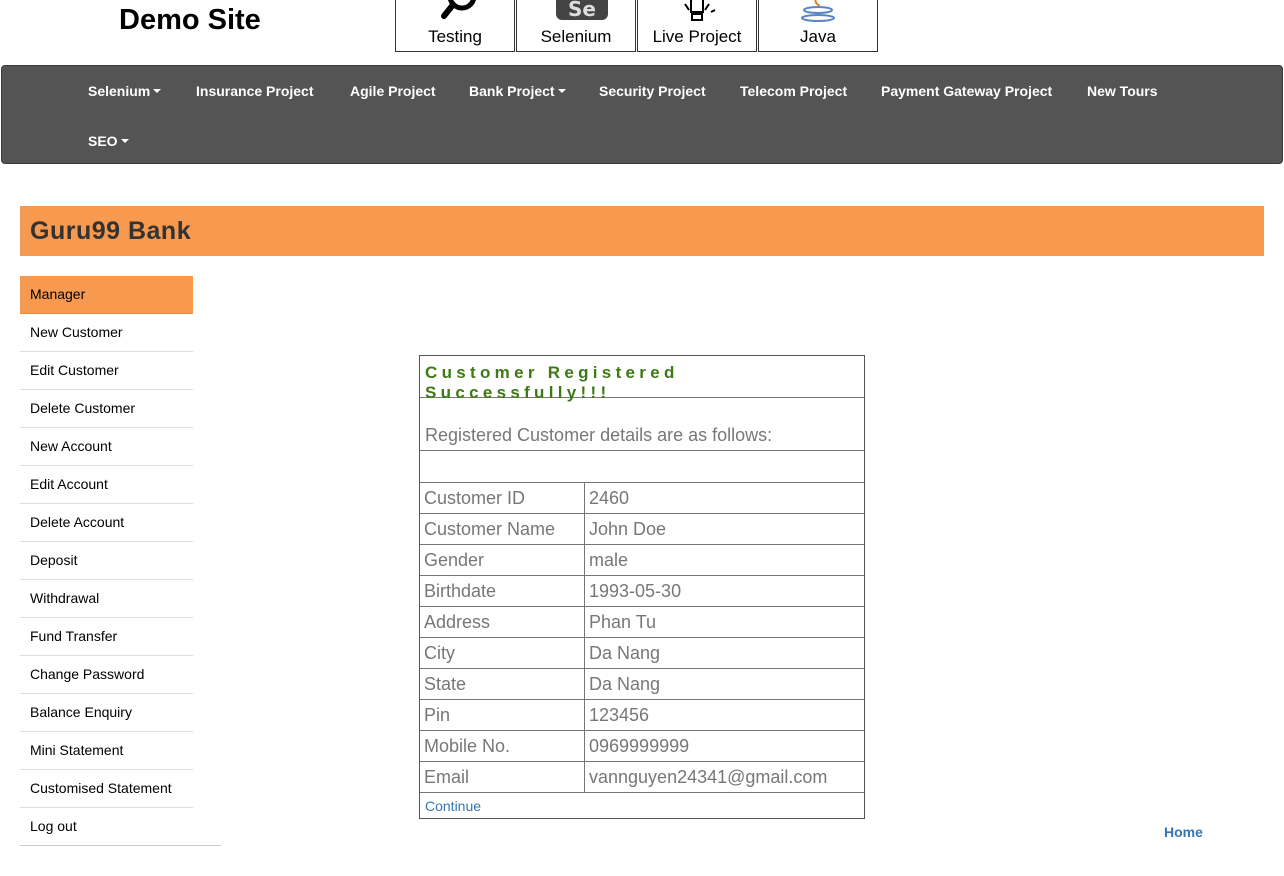 This screenshot has width=1284, height=876. Describe the element at coordinates (652, 91) in the screenshot. I see `nav-security-project: Security Project` at that location.